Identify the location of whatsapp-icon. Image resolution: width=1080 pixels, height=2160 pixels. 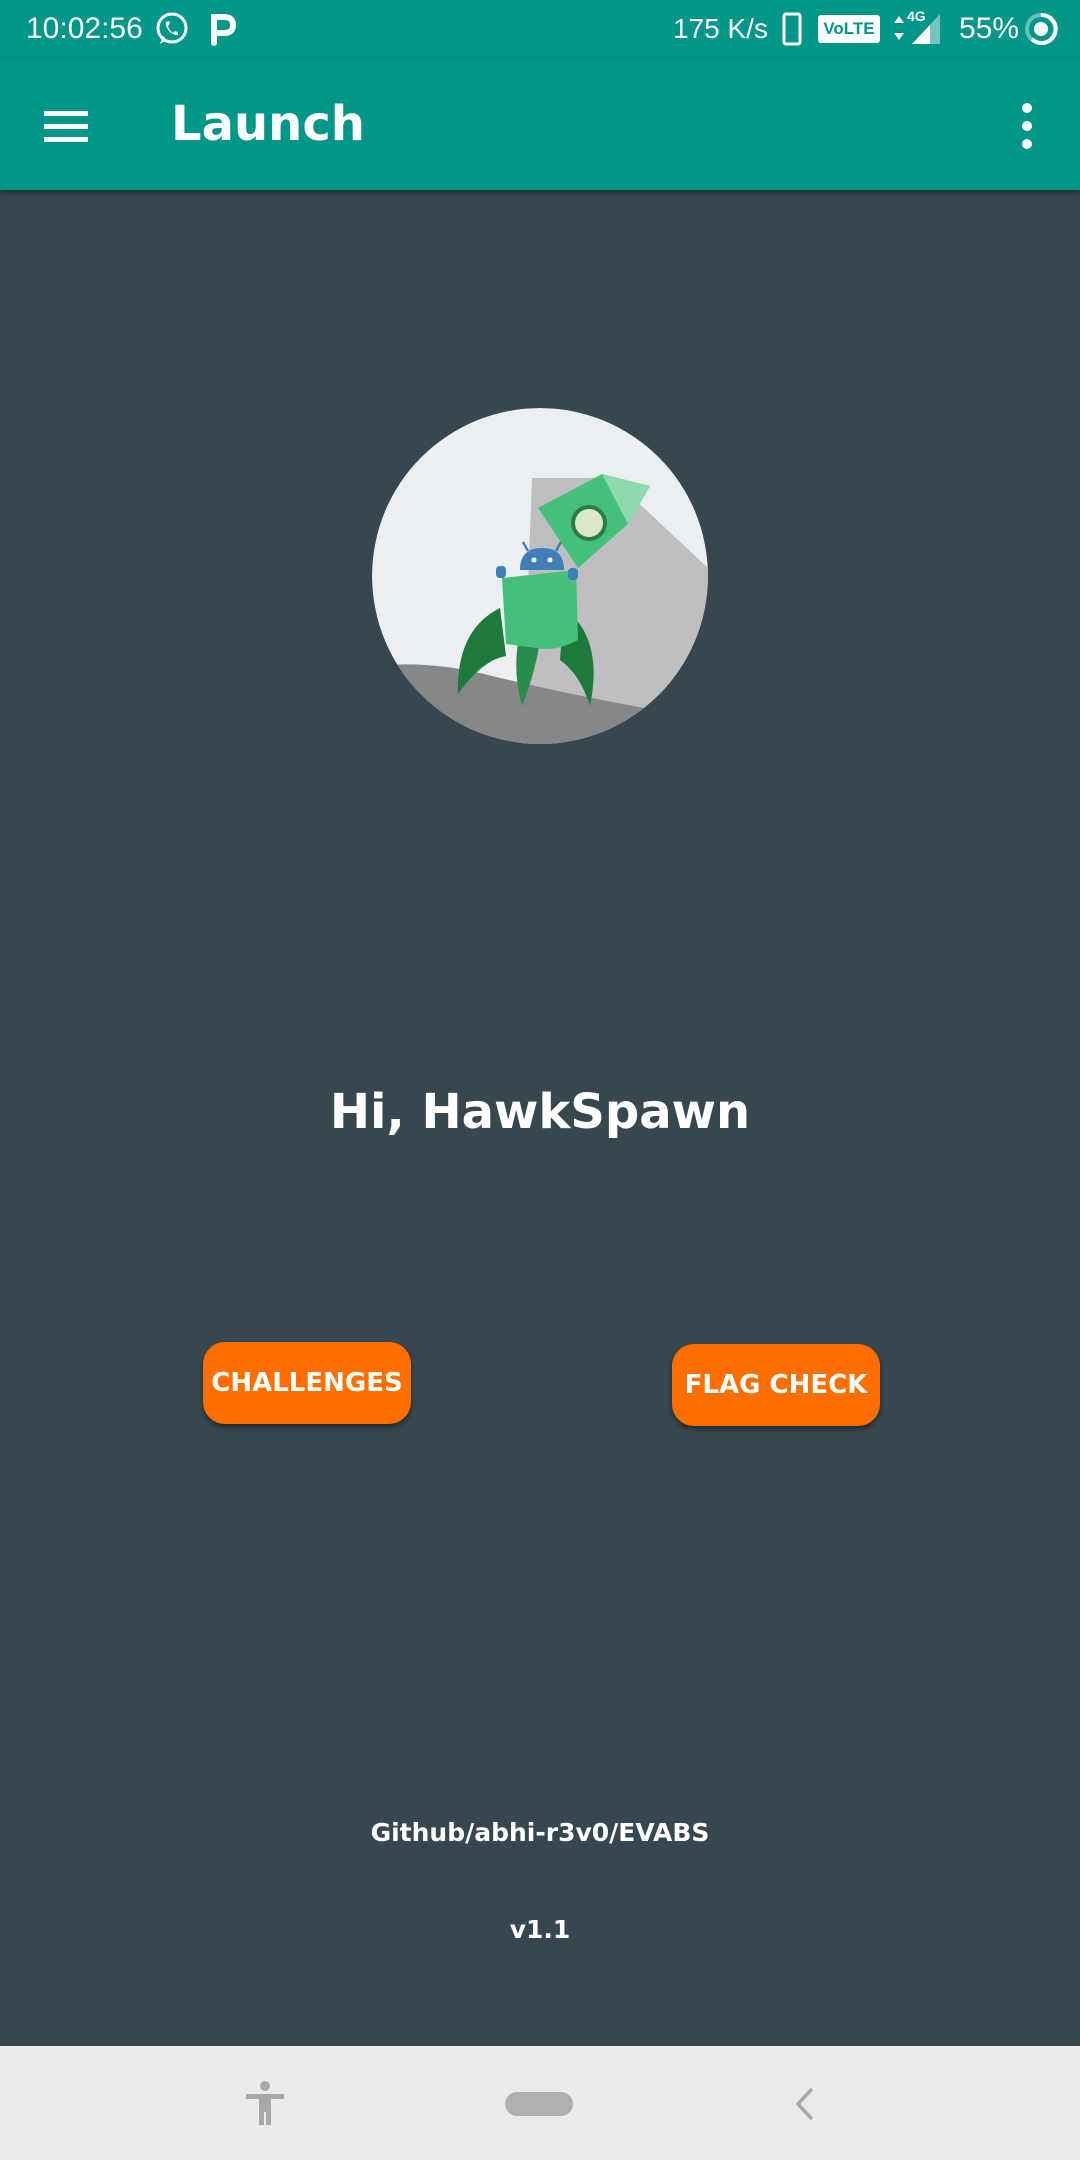
(172, 28).